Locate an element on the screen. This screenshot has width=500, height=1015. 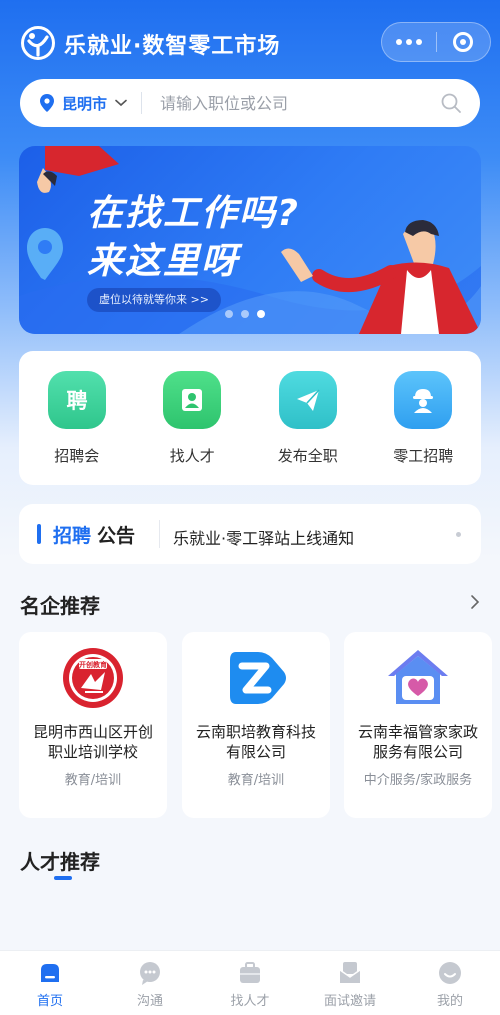
quick-action-job-fair: 聘 招聘会 is located at coordinates (77, 428).